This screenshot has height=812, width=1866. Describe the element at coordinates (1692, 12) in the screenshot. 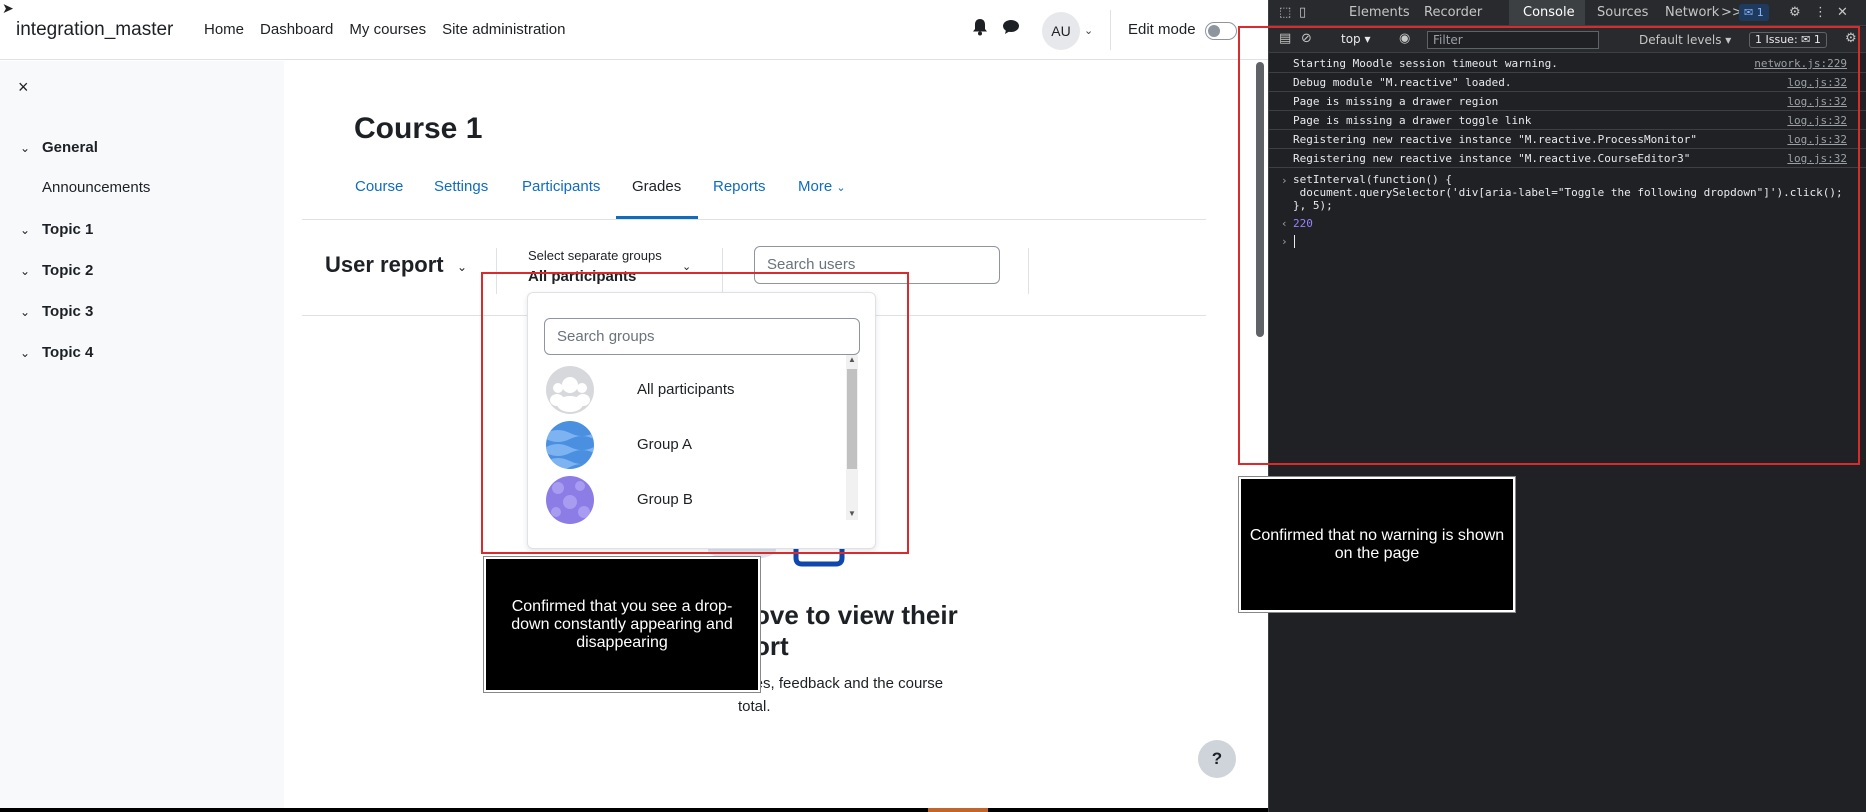

I see `tab-network: Network` at that location.